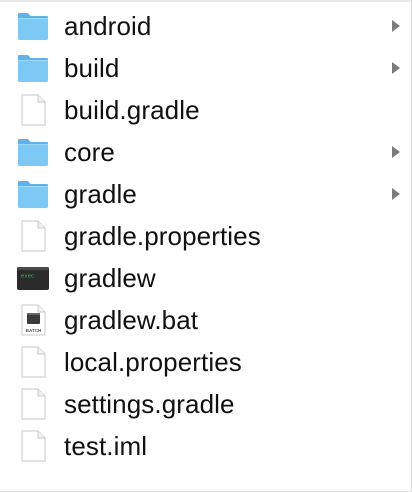  I want to click on file-row-build-gradle: build.gradle, so click(205, 110).